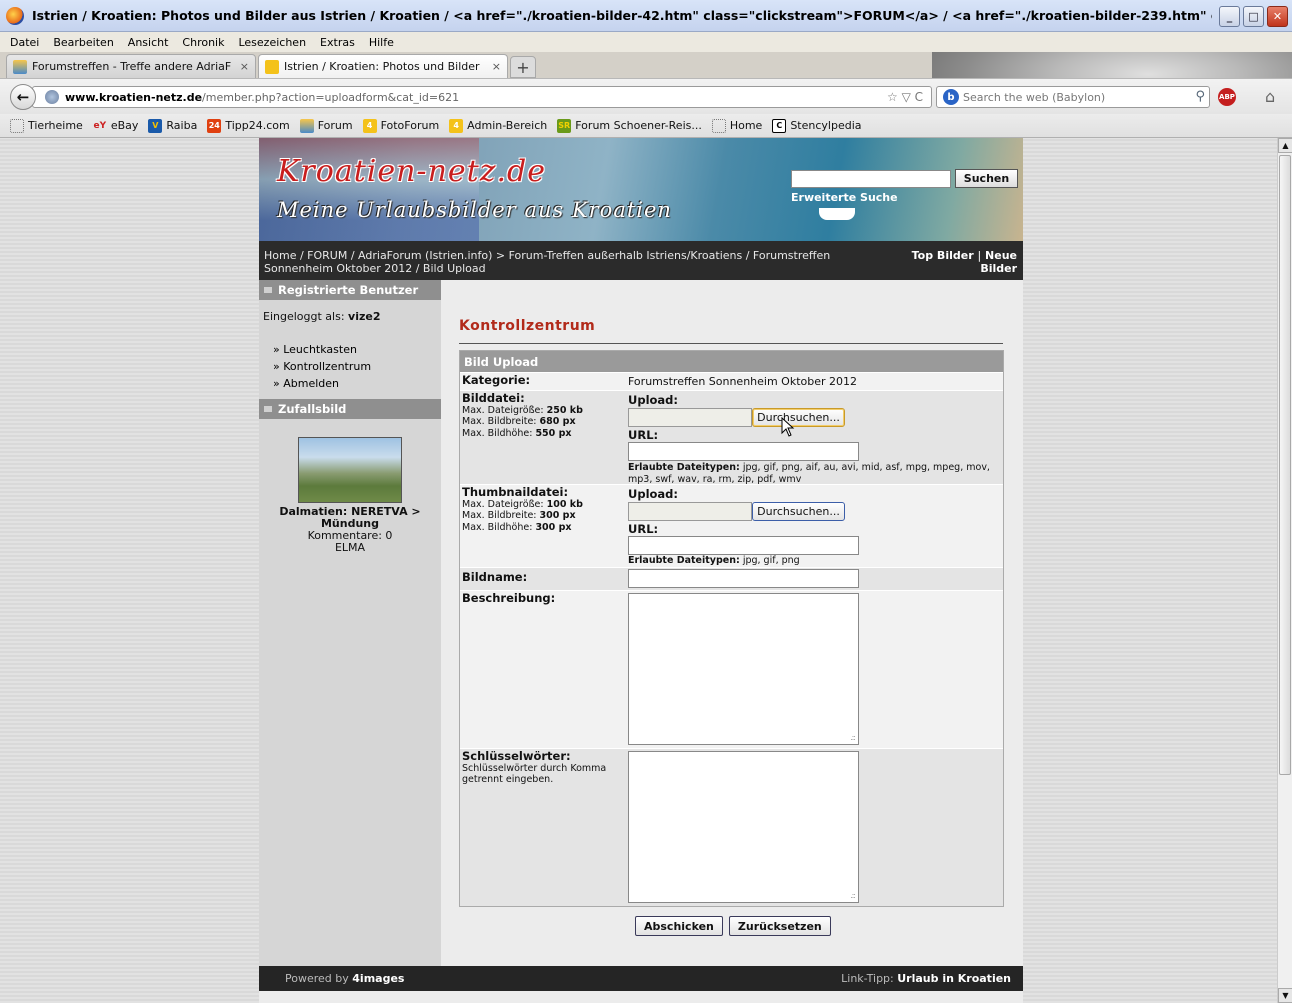  Describe the element at coordinates (350, 311) in the screenshot. I see `logged-in-info: Eingeloggt als: vize2` at that location.